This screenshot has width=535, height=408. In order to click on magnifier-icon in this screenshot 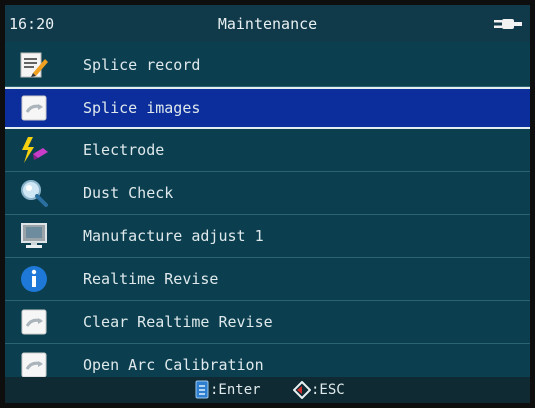, I will do `click(34, 193)`.